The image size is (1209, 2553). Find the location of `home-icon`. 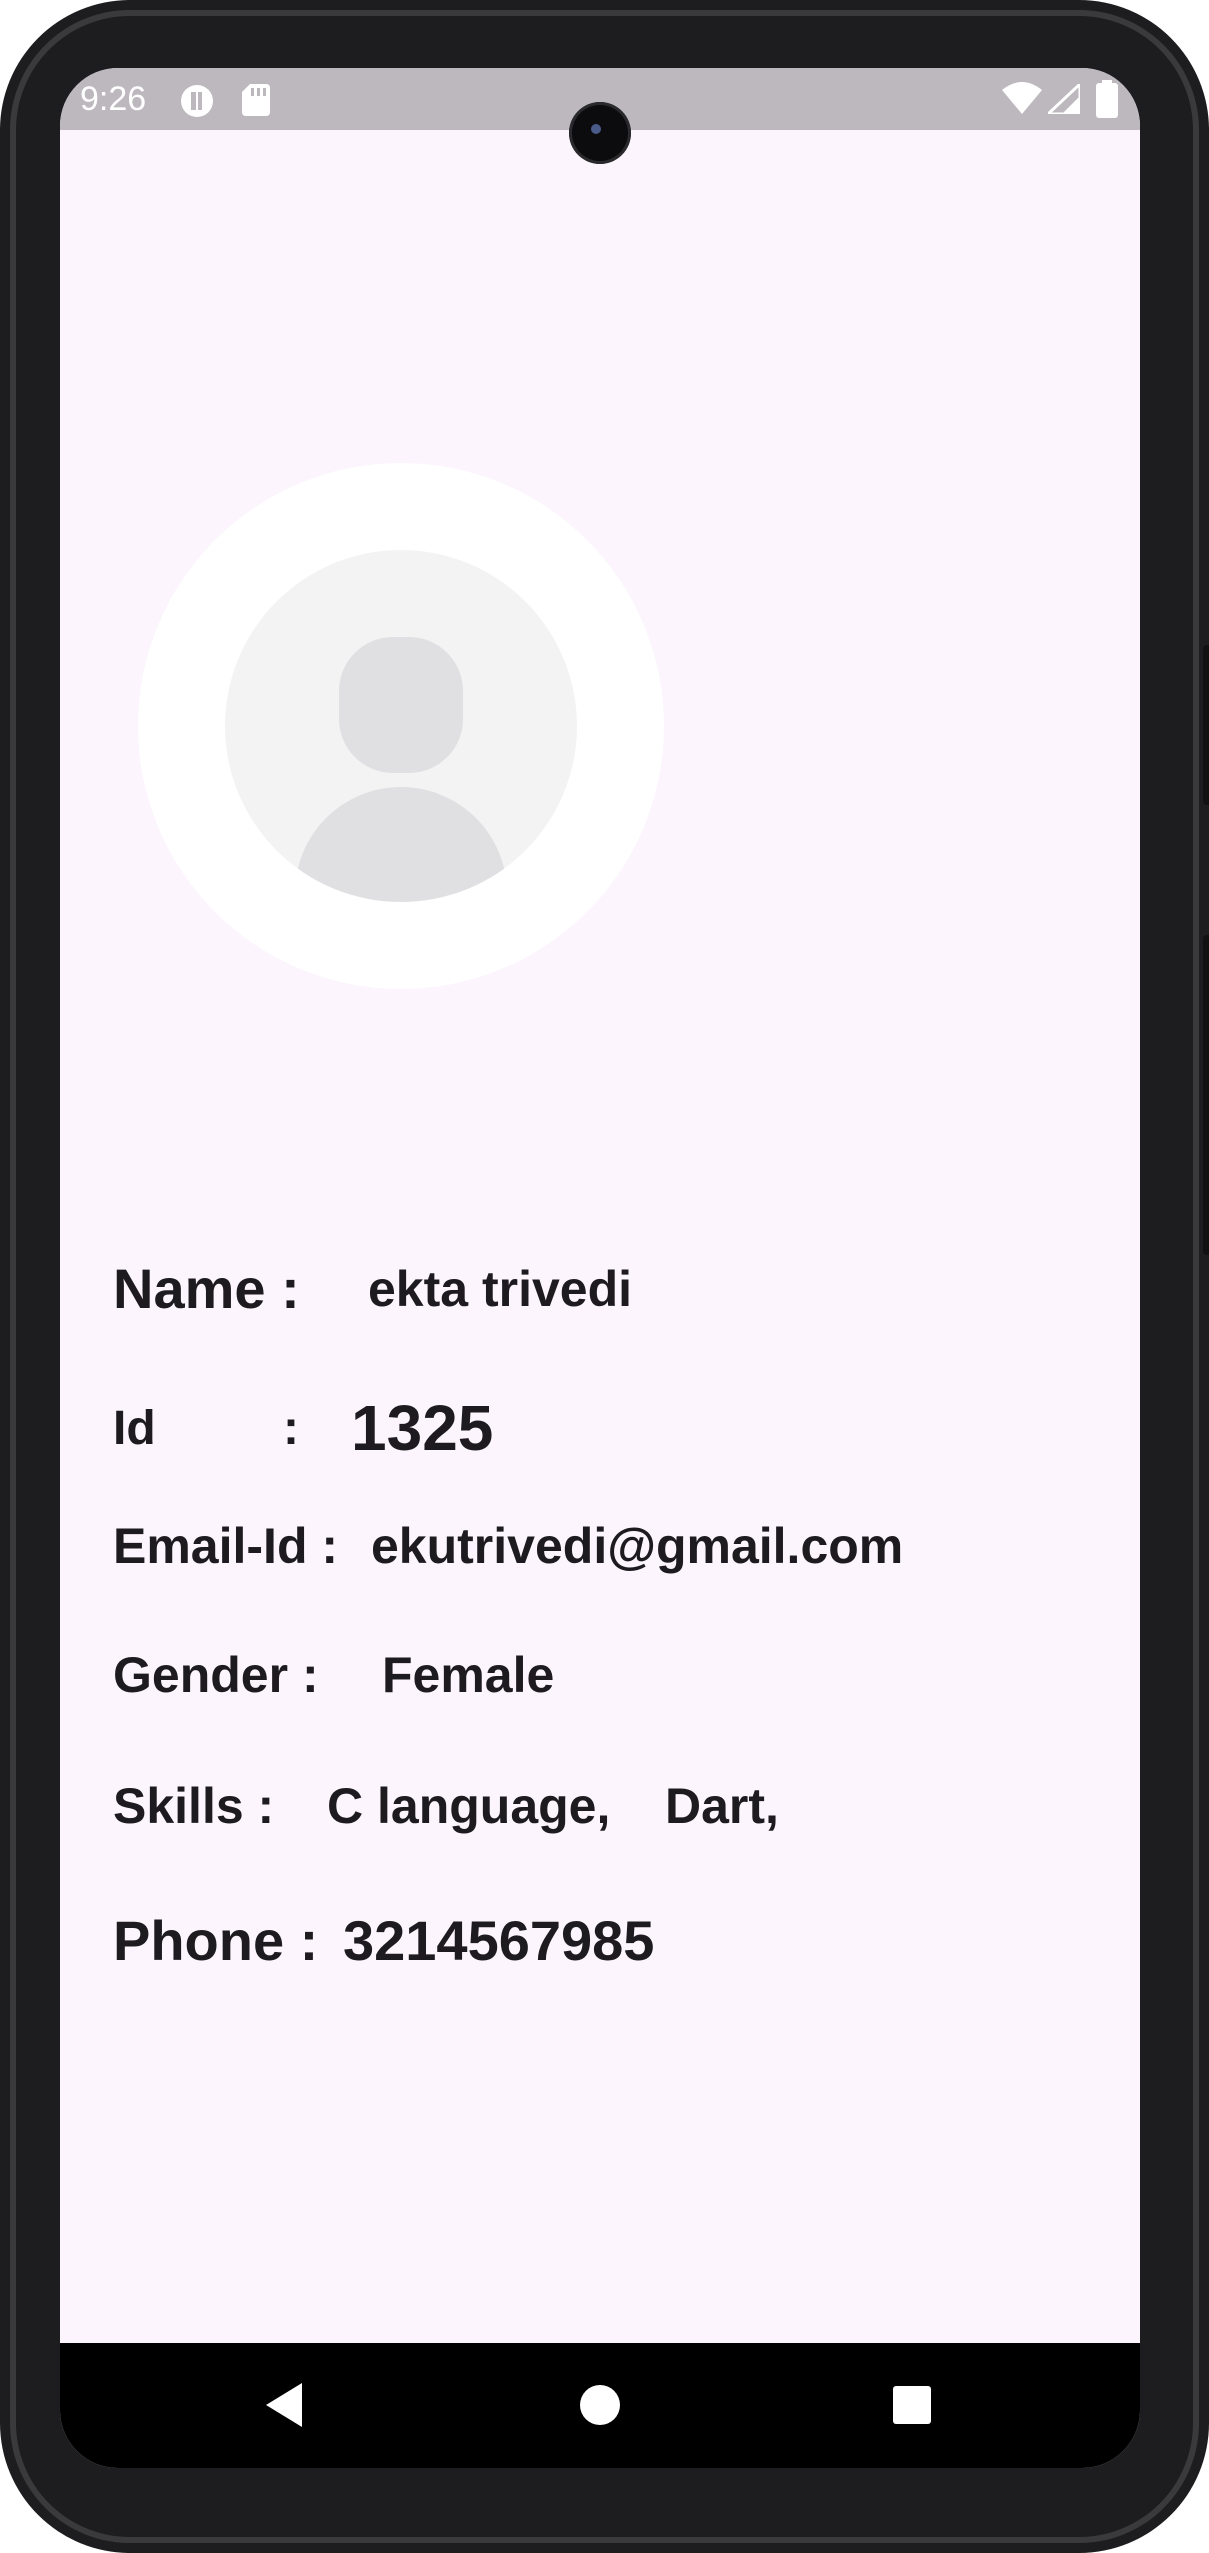

home-icon is located at coordinates (600, 2405).